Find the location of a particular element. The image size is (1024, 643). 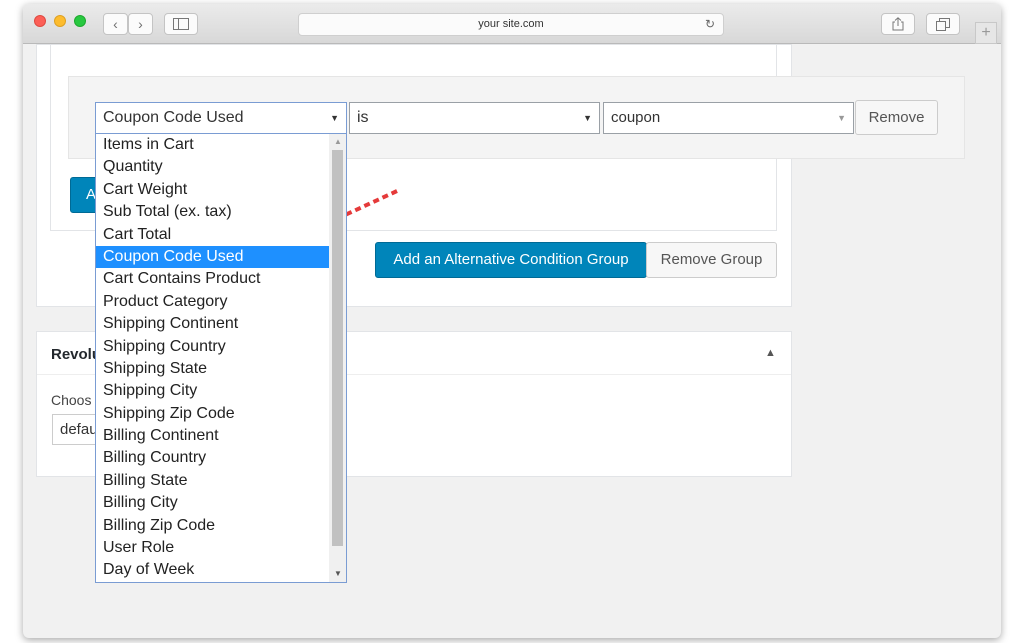

dropdown-option: Billing Zip Code is located at coordinates (212, 526).